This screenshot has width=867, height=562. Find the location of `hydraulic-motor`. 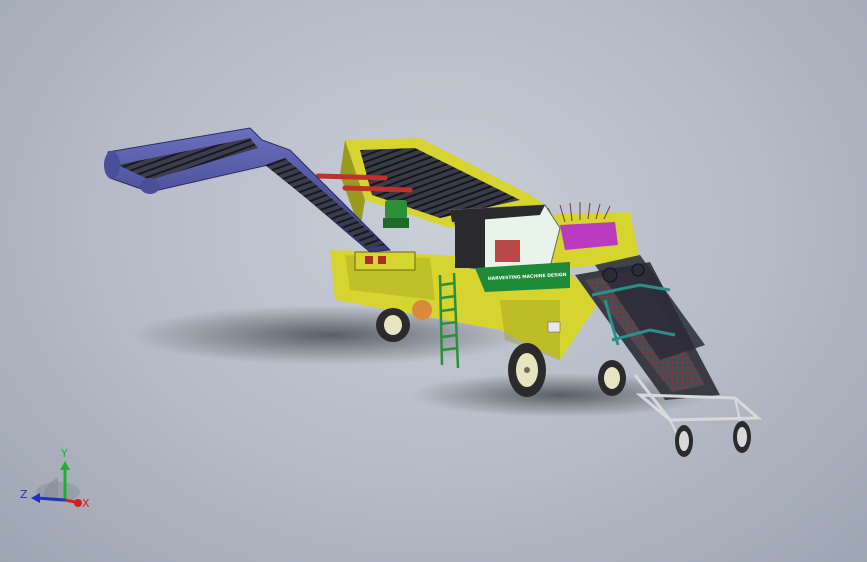

hydraulic-motor is located at coordinates (396, 214).